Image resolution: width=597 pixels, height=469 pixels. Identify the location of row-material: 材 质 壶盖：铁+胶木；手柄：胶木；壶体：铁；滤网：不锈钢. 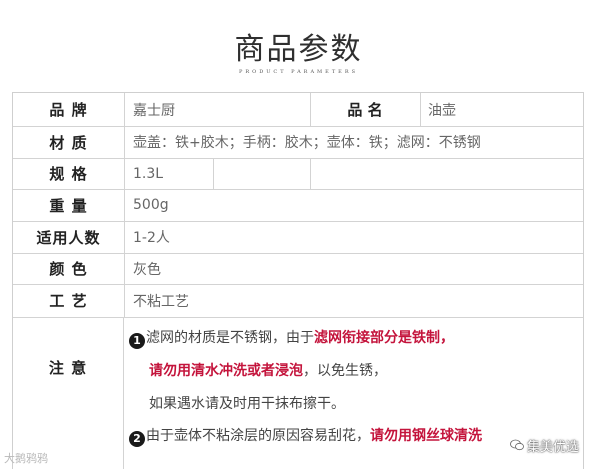
(298, 142).